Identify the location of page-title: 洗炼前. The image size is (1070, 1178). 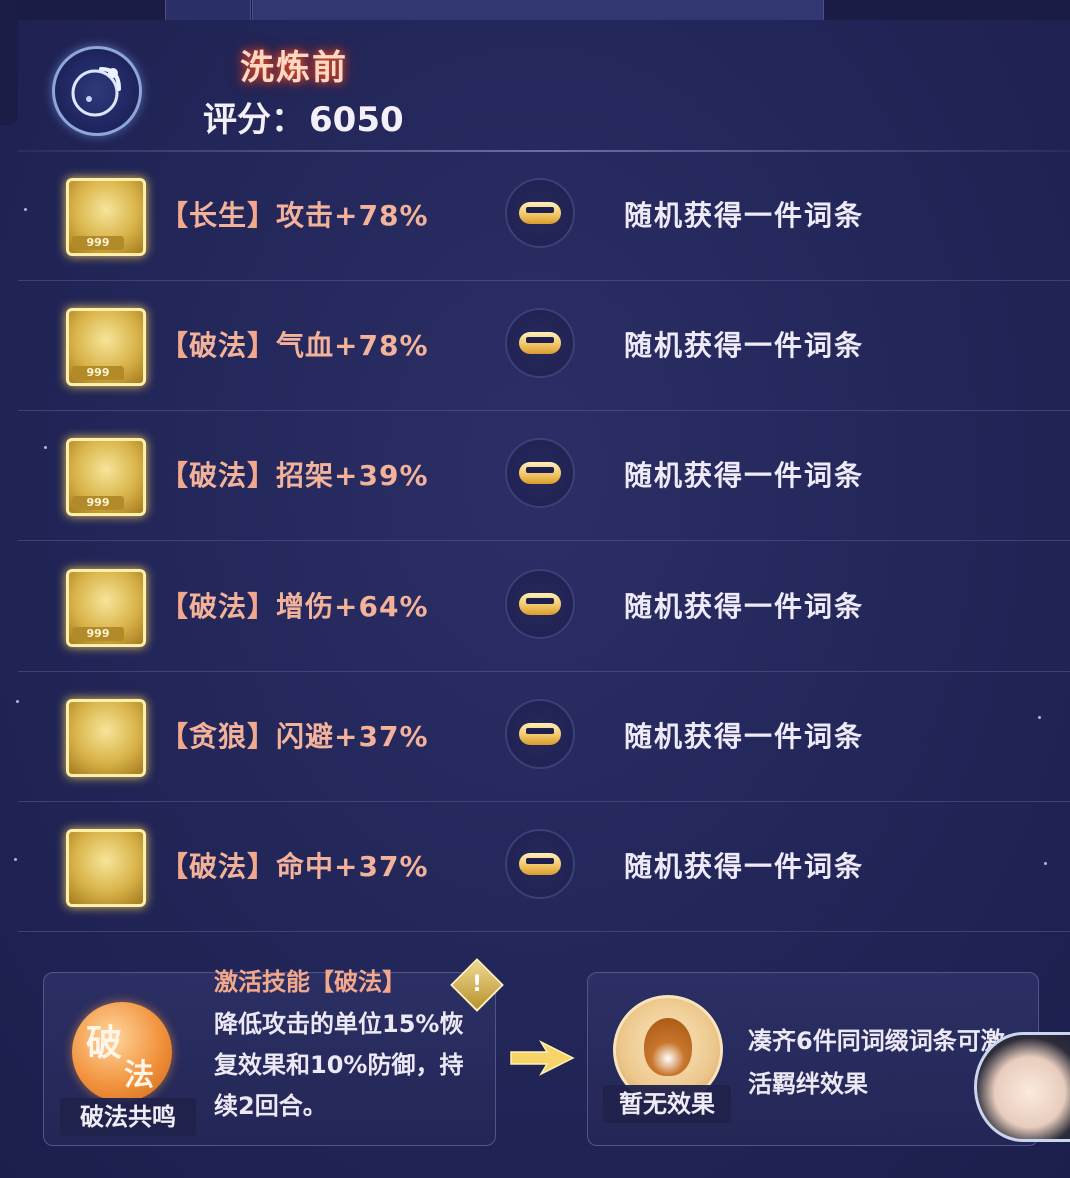
(294, 68).